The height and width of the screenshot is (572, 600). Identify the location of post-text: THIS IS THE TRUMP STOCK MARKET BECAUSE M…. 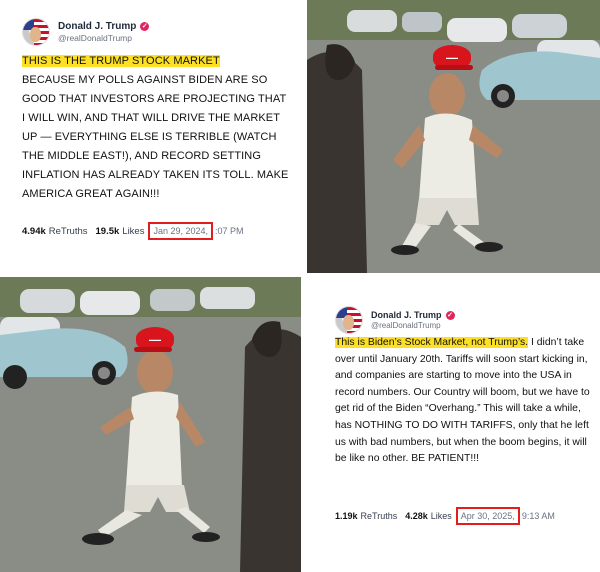
(156, 128).